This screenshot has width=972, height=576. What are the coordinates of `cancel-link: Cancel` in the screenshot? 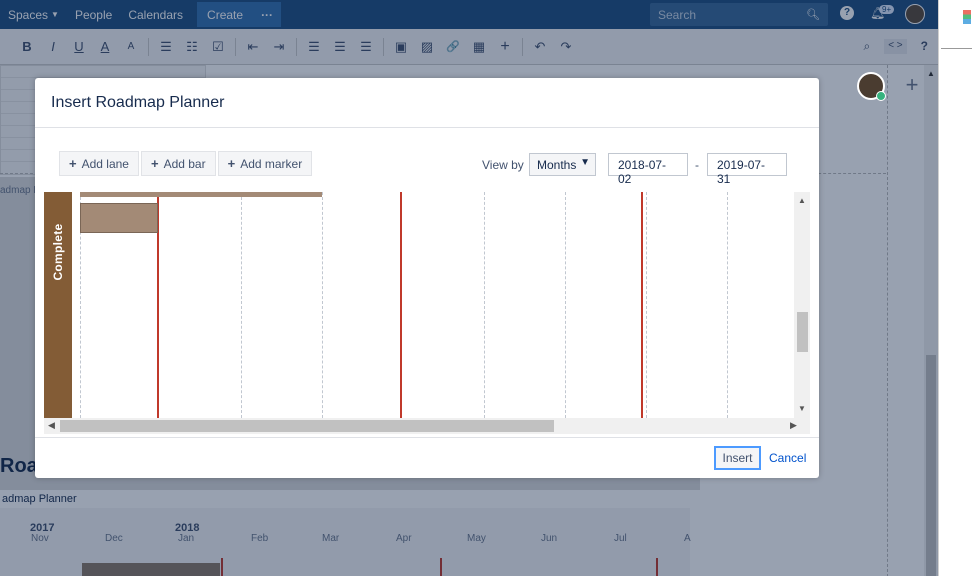 It's located at (787, 458).